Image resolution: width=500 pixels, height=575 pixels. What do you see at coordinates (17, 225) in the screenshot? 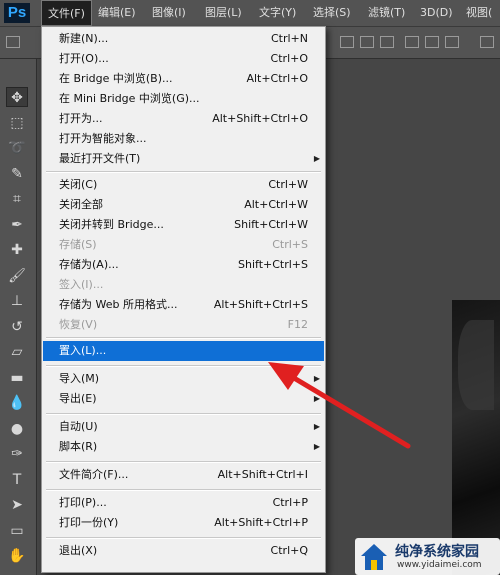
I see `eyedropper-icon: ✒` at bounding box center [17, 225].